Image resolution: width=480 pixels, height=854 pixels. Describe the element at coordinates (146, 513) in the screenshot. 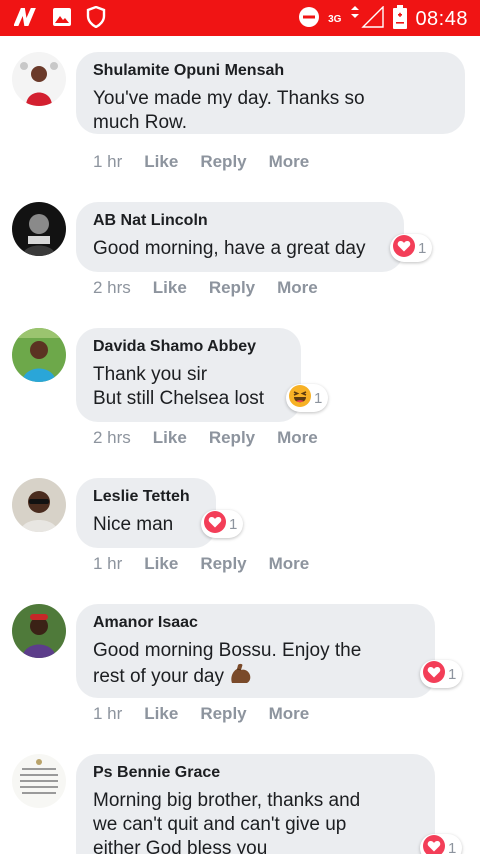

I see `comment-bubble: Leslie Tetteh Nice man` at that location.